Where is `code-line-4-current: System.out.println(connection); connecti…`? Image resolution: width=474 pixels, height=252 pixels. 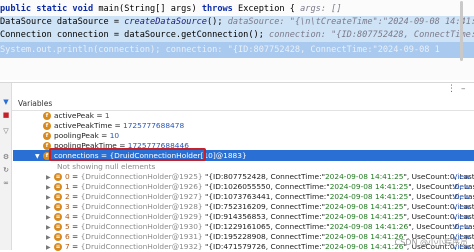
code-line-4-current: System.out.println(connection); connecti… is located at coordinates (237, 50).